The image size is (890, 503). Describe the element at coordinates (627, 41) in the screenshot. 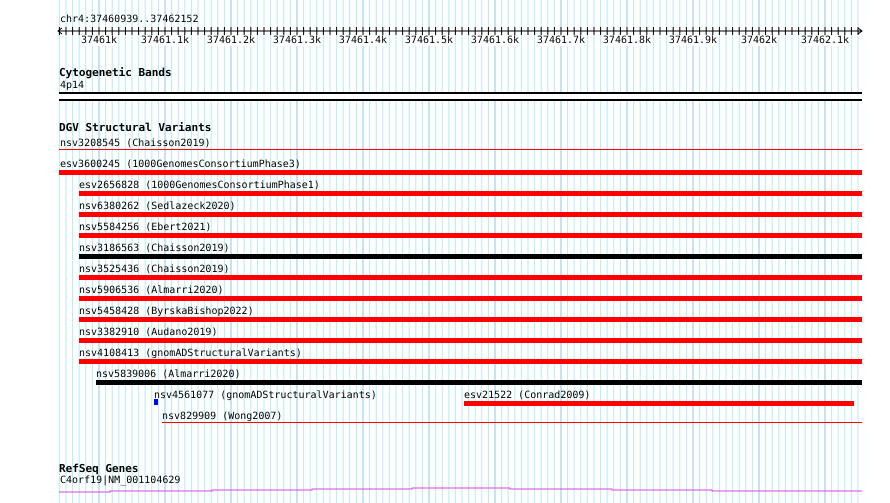

I see `ruler-tick-label: 37461.8k` at that location.